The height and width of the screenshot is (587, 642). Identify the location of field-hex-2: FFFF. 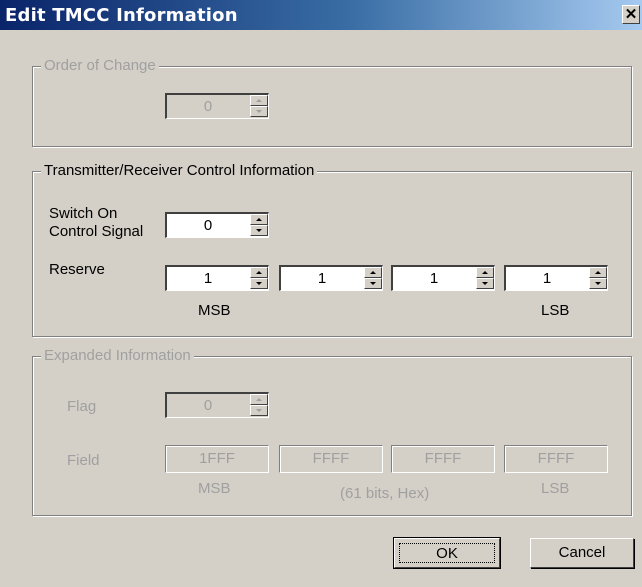
(331, 459).